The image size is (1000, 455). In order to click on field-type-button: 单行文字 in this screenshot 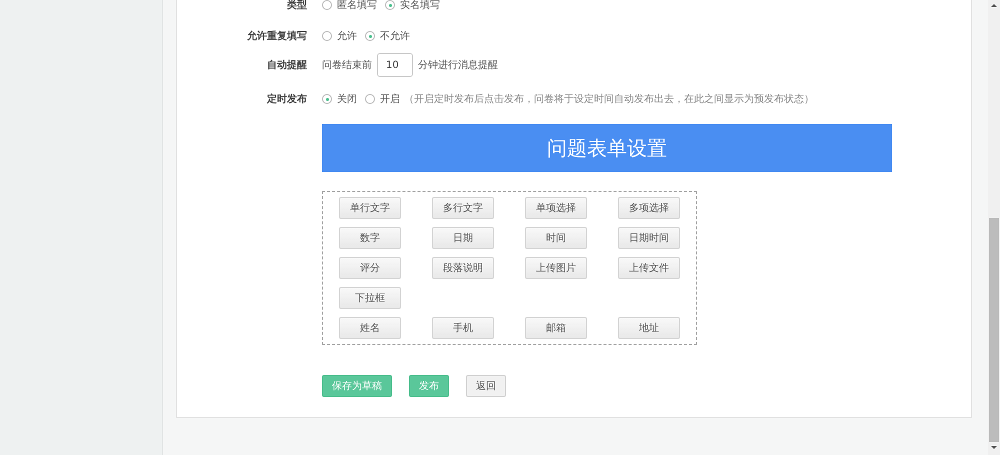, I will do `click(370, 208)`.